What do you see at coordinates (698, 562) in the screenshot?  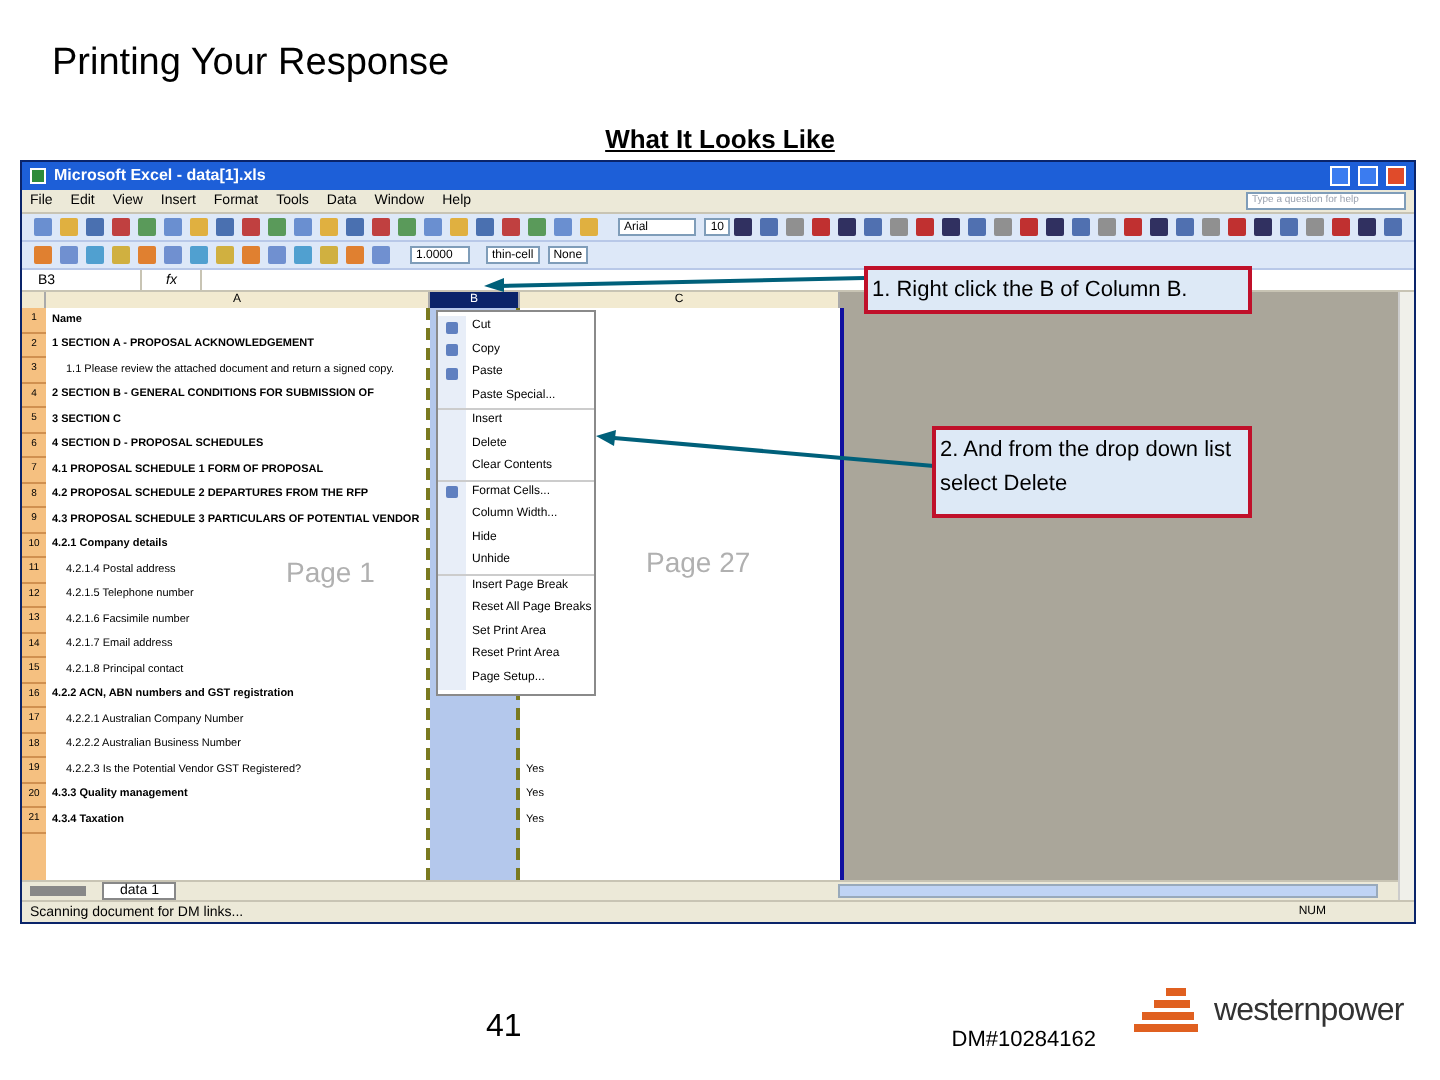 I see `page-label: Page 27` at bounding box center [698, 562].